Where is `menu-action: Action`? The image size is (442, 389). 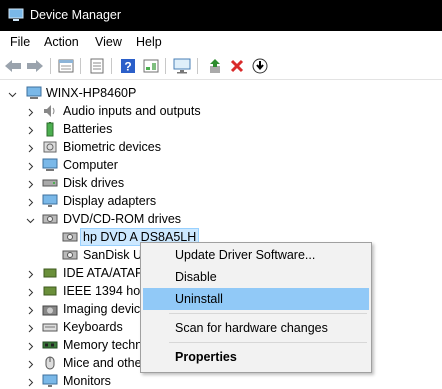 menu-action: Action is located at coordinates (61, 42).